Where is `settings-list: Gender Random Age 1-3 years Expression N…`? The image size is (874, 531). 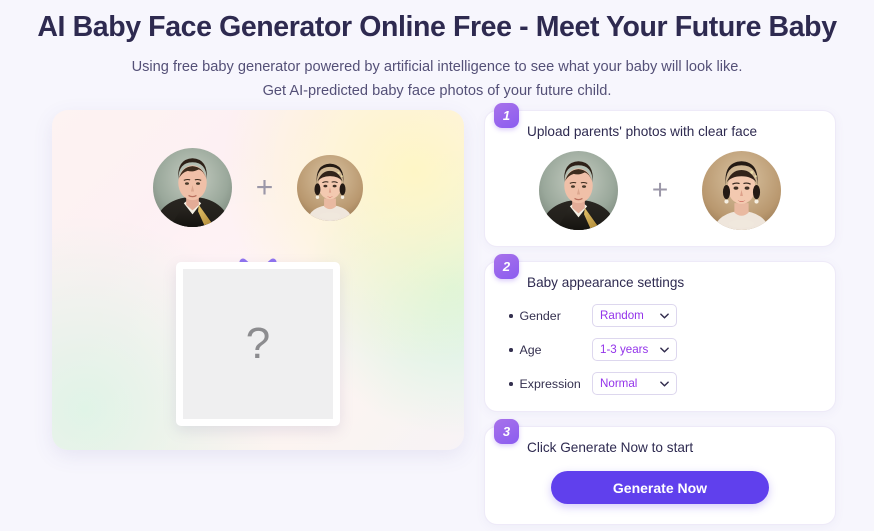 settings-list: Gender Random Age 1-3 years Expression N… is located at coordinates (660, 351).